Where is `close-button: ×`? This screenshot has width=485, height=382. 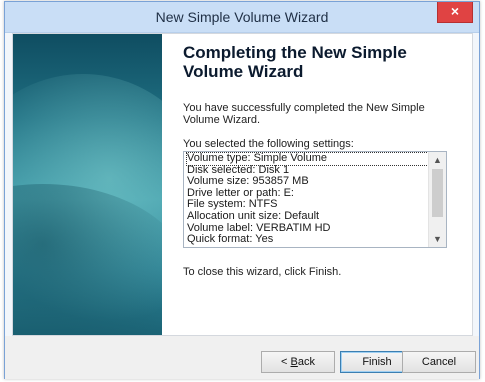 close-button: × is located at coordinates (455, 12).